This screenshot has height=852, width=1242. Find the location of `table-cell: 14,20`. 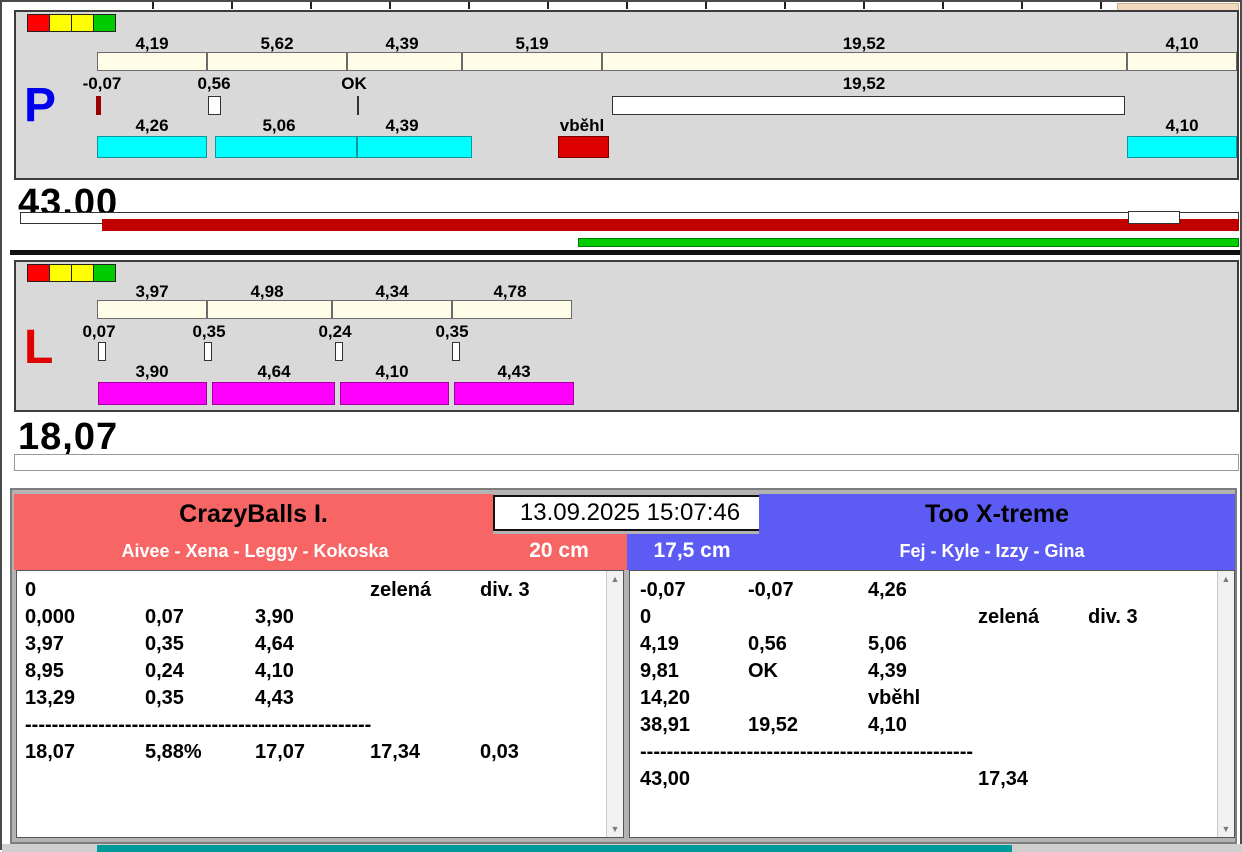

table-cell: 14,20 is located at coordinates (665, 698).